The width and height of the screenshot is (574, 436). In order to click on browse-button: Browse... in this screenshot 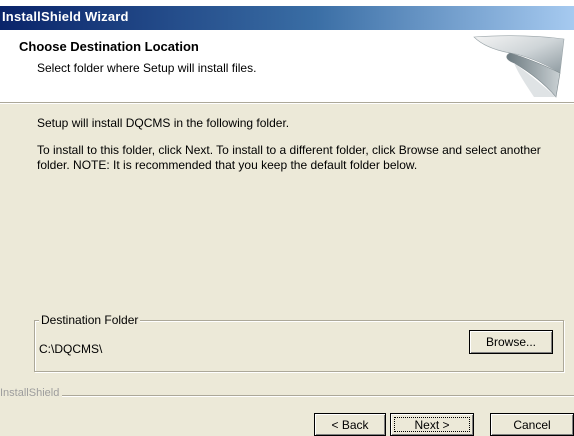, I will do `click(511, 342)`.